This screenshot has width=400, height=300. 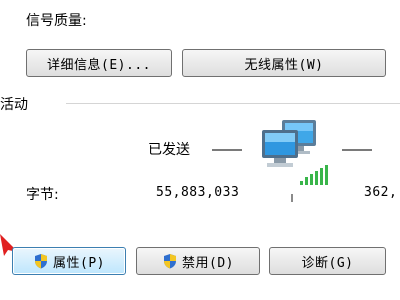 I want to click on received-dash, so click(x=357, y=150).